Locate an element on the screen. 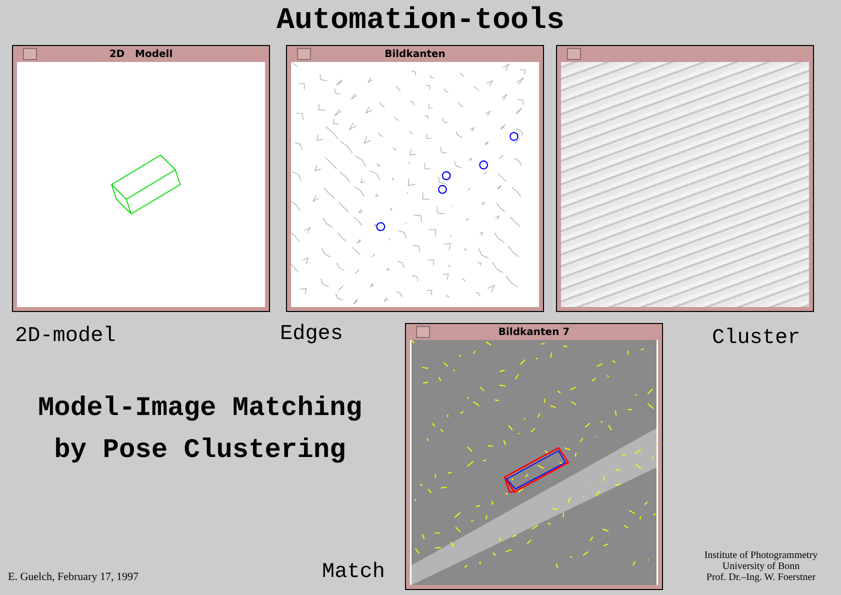 This screenshot has height=595, width=841. institute-line: Institute of Photogrammetry is located at coordinates (761, 555).